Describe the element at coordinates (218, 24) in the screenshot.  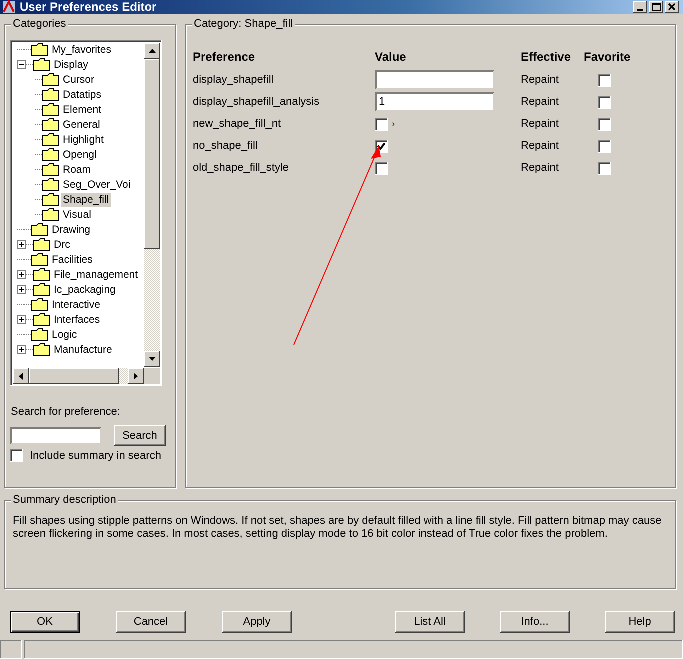
I see `category-label: Category:` at that location.